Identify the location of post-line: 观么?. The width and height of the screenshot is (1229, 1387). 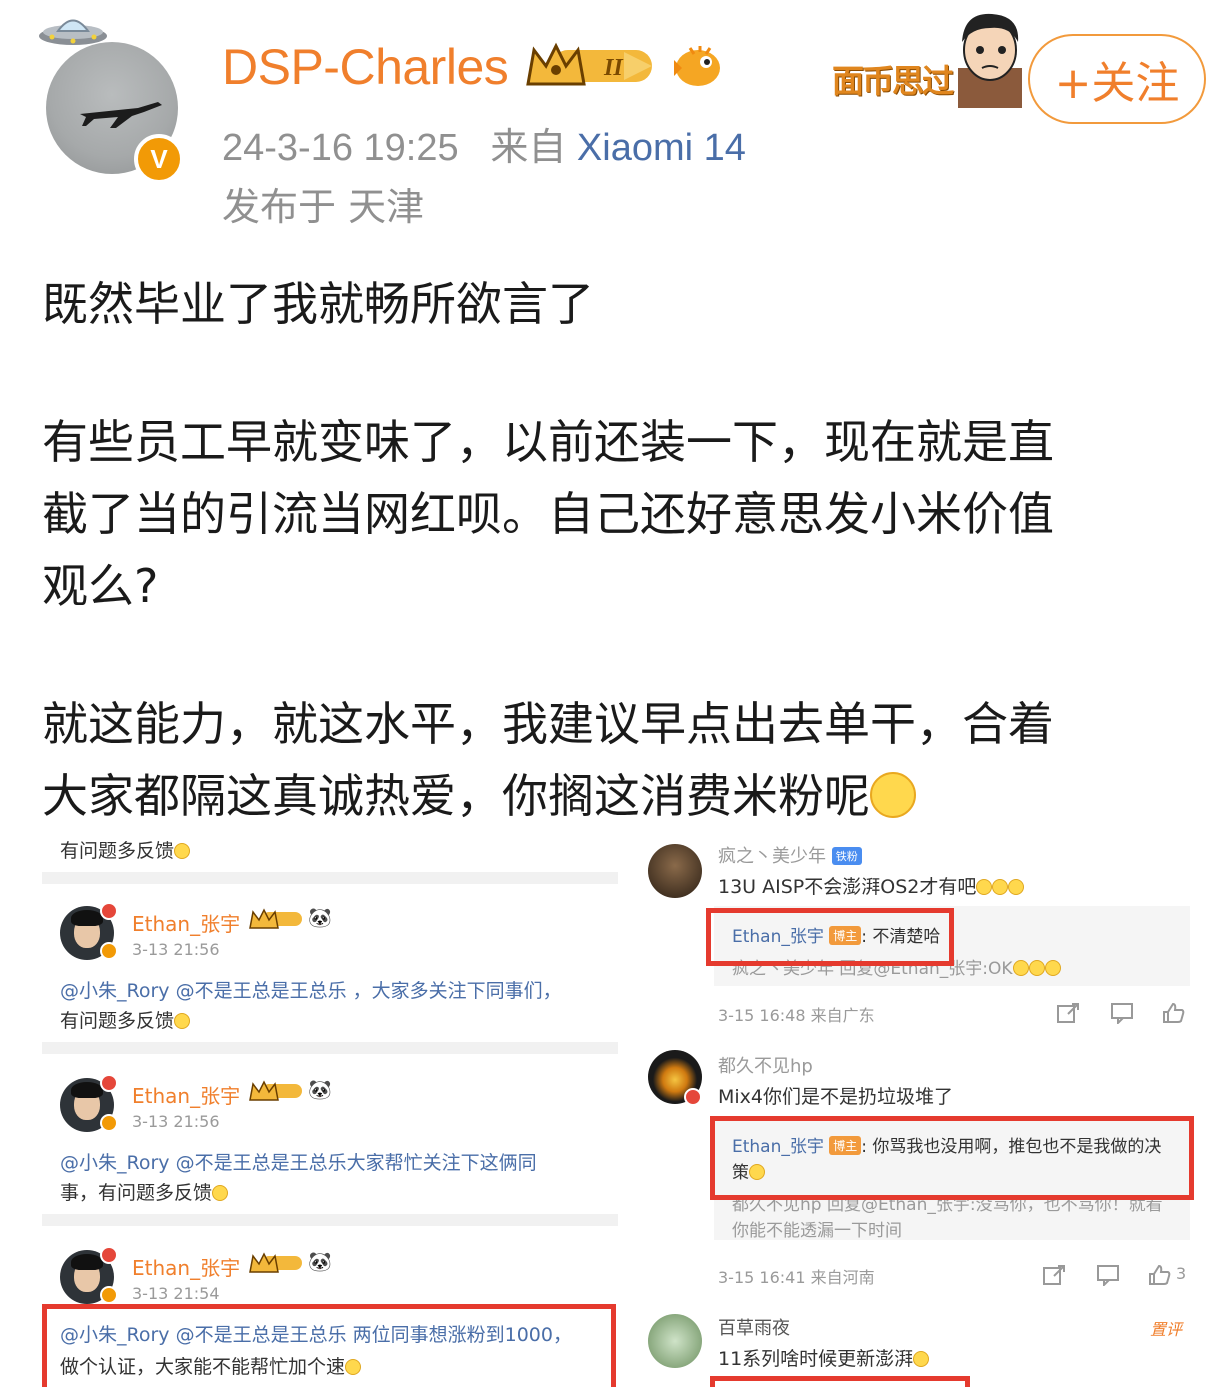
(100, 586).